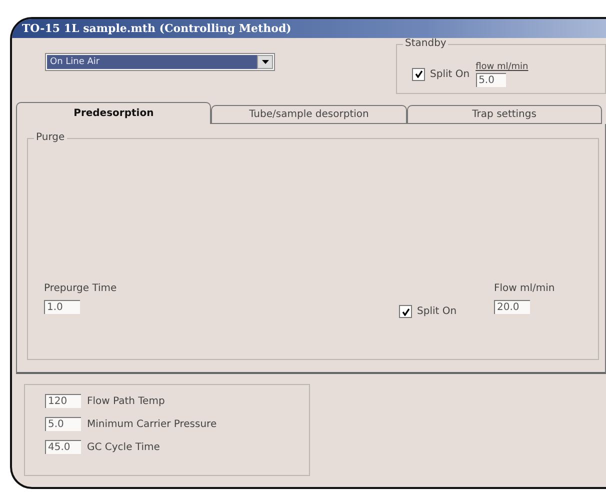  What do you see at coordinates (425, 43) in the screenshot?
I see `group-title: Standby` at bounding box center [425, 43].